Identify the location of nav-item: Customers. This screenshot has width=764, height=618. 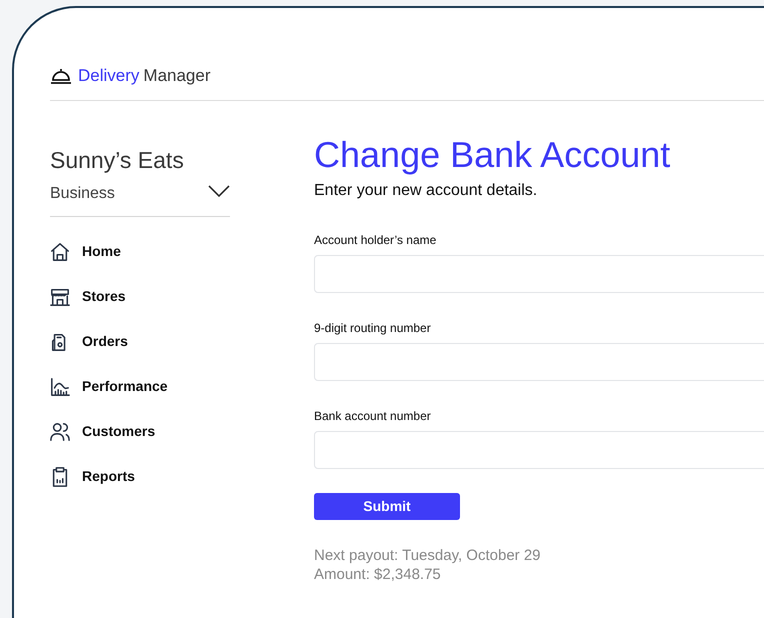
(140, 431).